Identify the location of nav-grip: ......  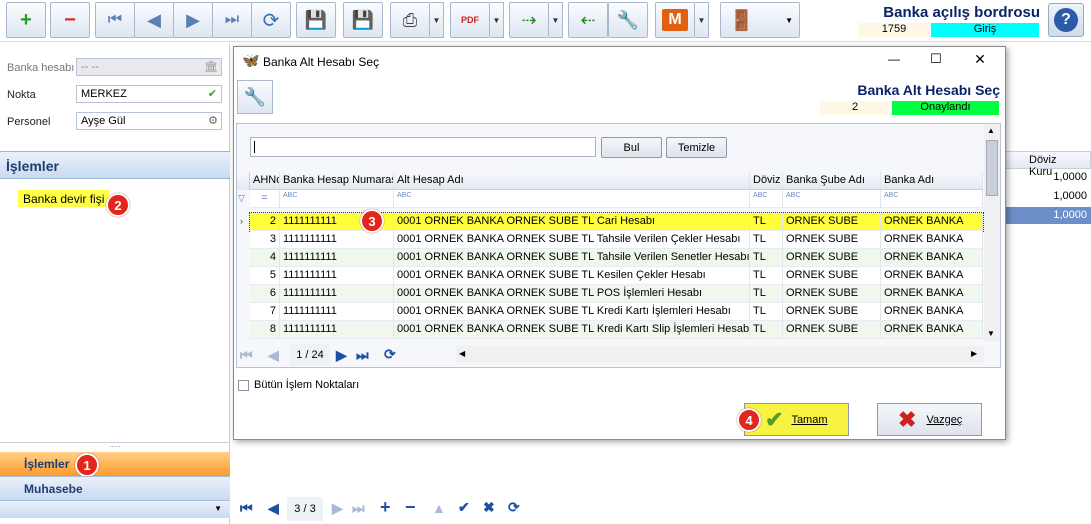
(115, 446).